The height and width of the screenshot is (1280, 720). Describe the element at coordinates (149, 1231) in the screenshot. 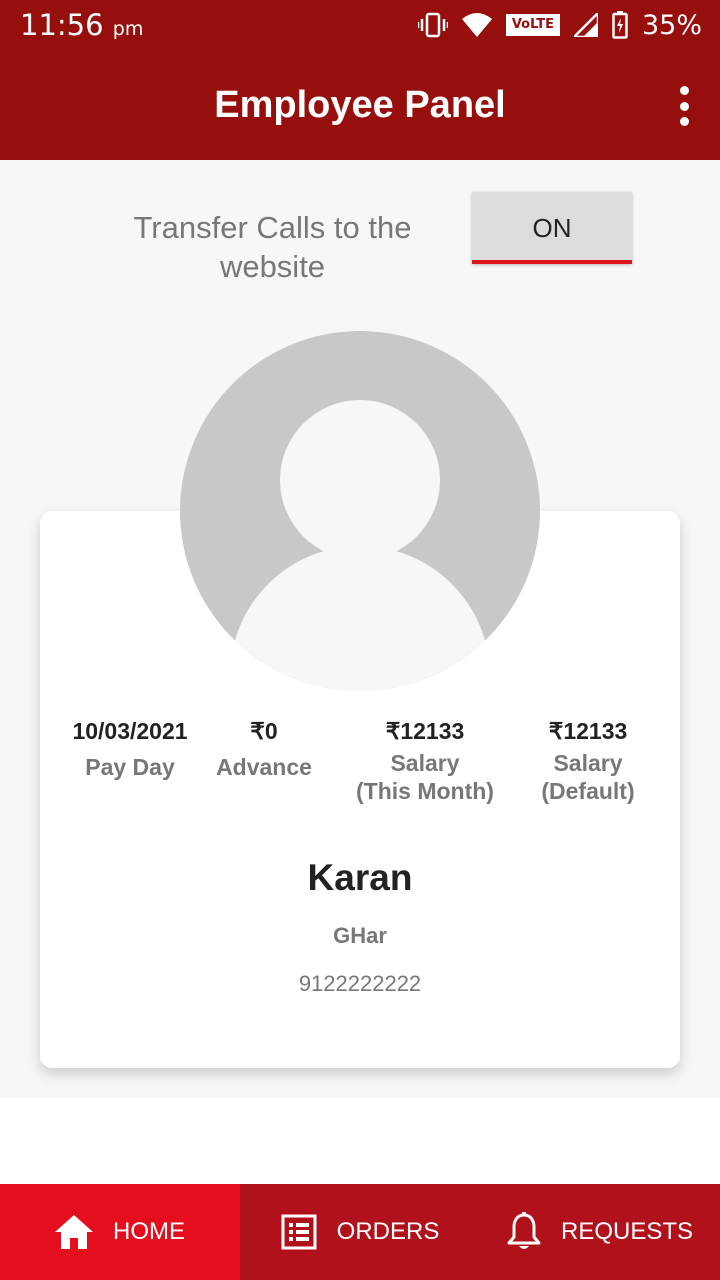

I see `nav-home-label: HOME` at that location.